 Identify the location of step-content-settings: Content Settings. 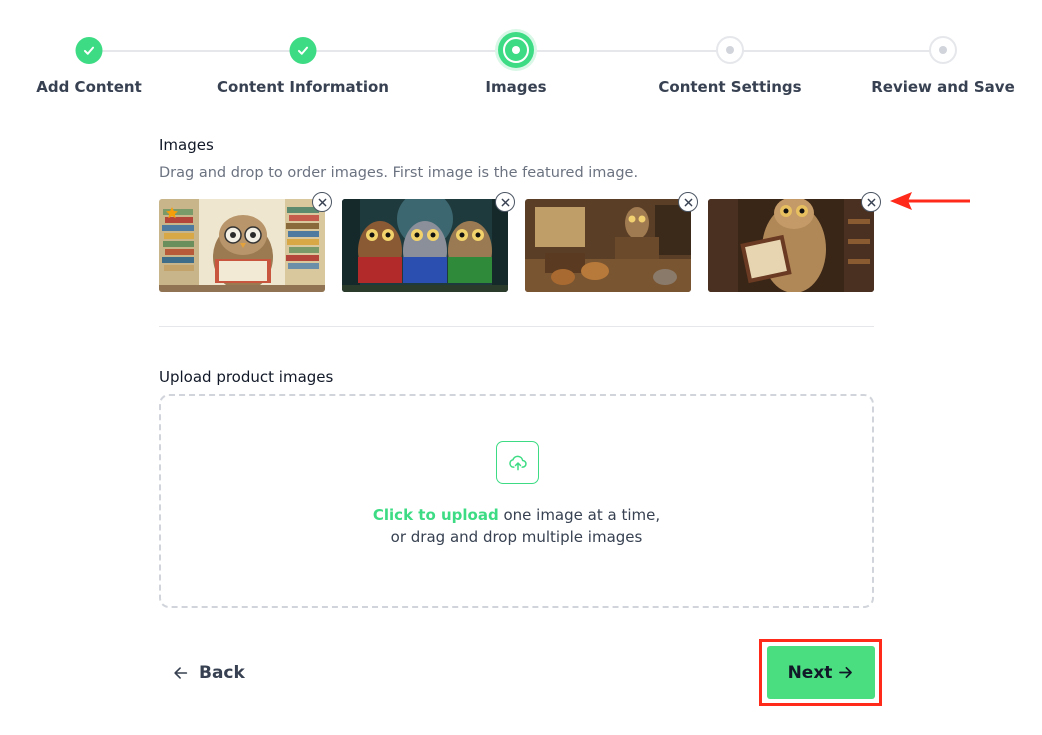
(730, 55).